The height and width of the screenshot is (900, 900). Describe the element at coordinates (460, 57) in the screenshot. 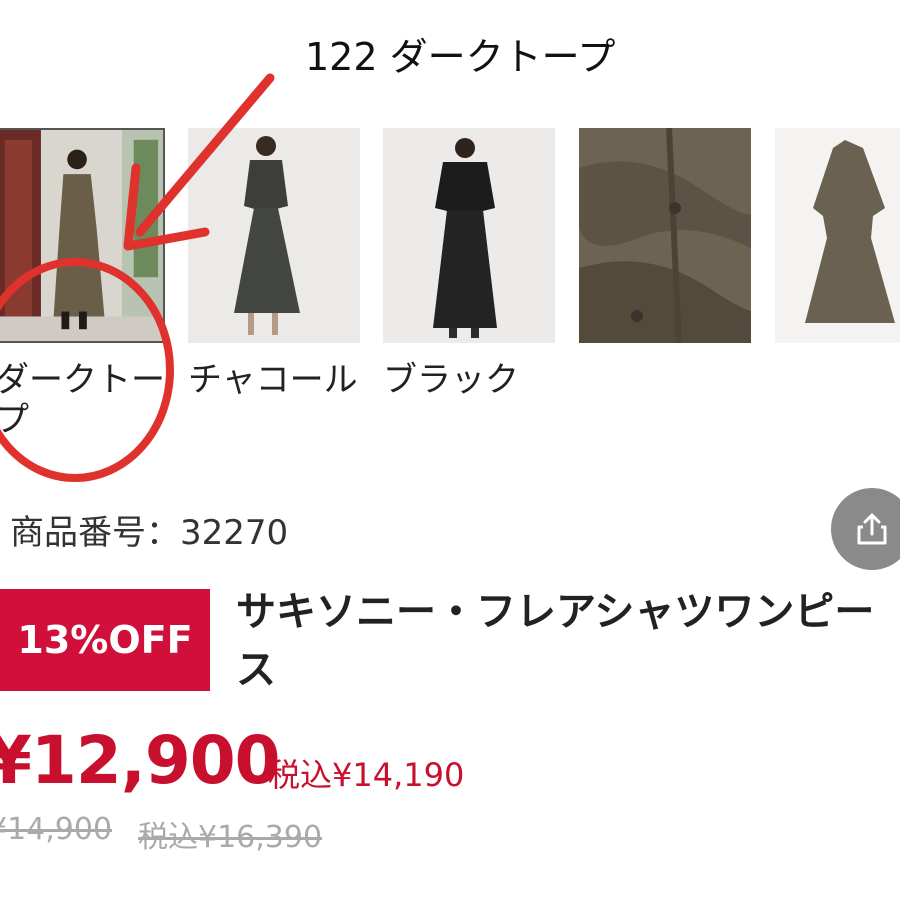

I see `annotation-label: 122 ダークトープ` at that location.